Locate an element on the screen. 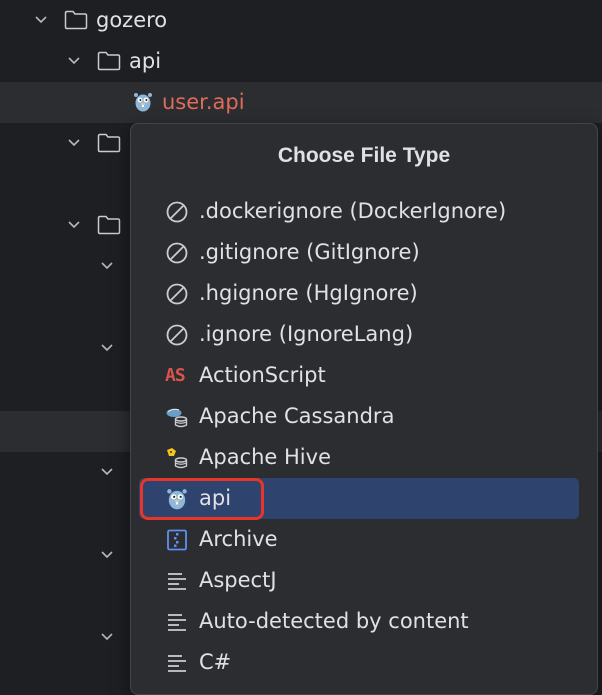  tree-row-gozero: gozero is located at coordinates (301, 20).